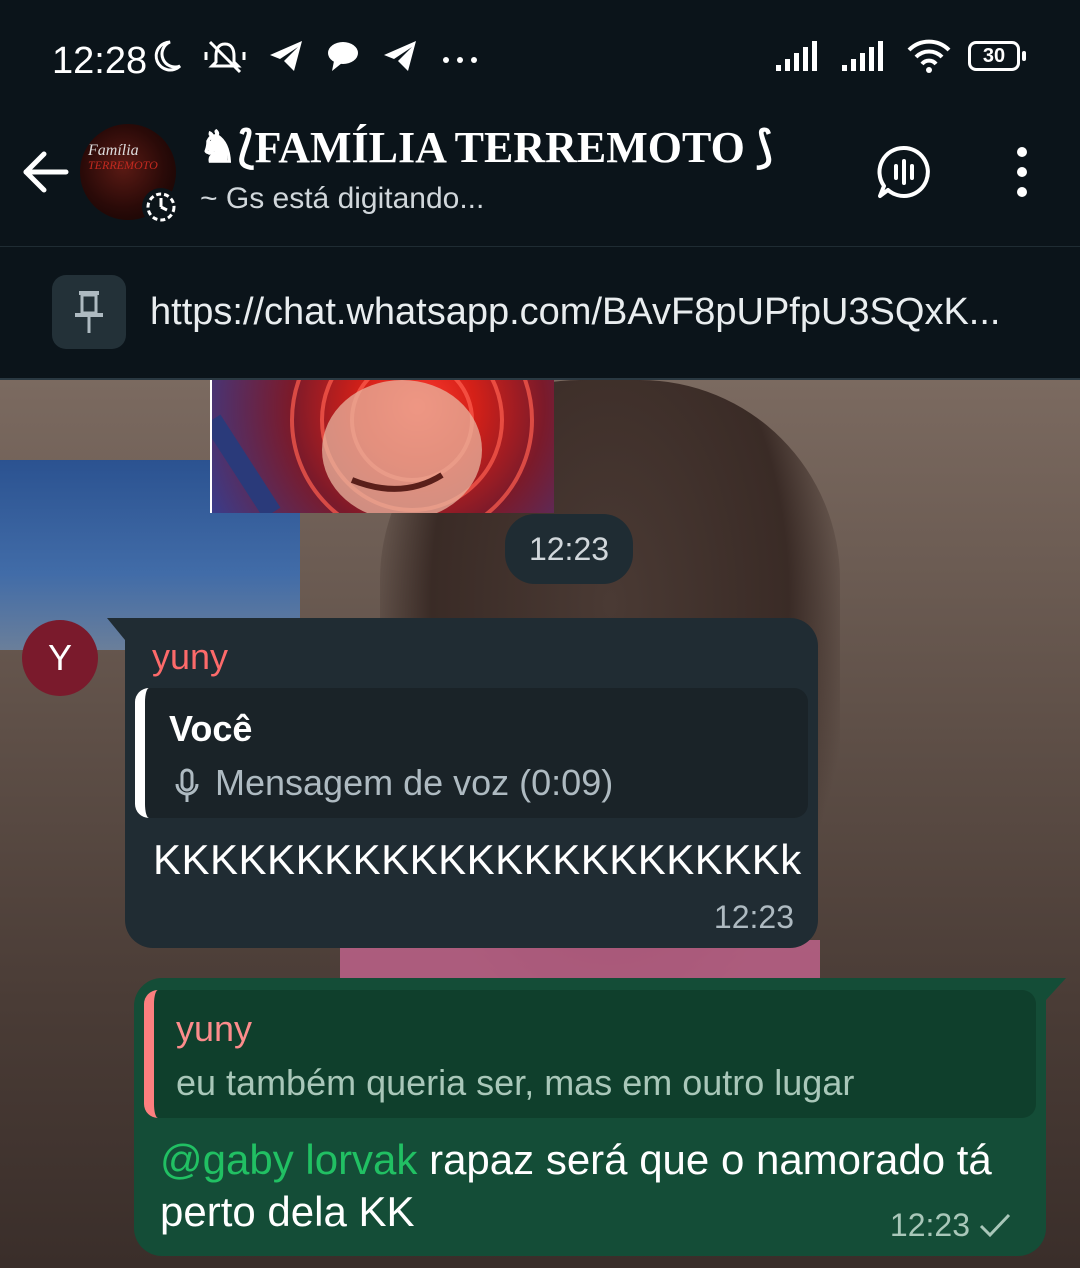  What do you see at coordinates (929, 56) in the screenshot?
I see `wifi-icon` at bounding box center [929, 56].